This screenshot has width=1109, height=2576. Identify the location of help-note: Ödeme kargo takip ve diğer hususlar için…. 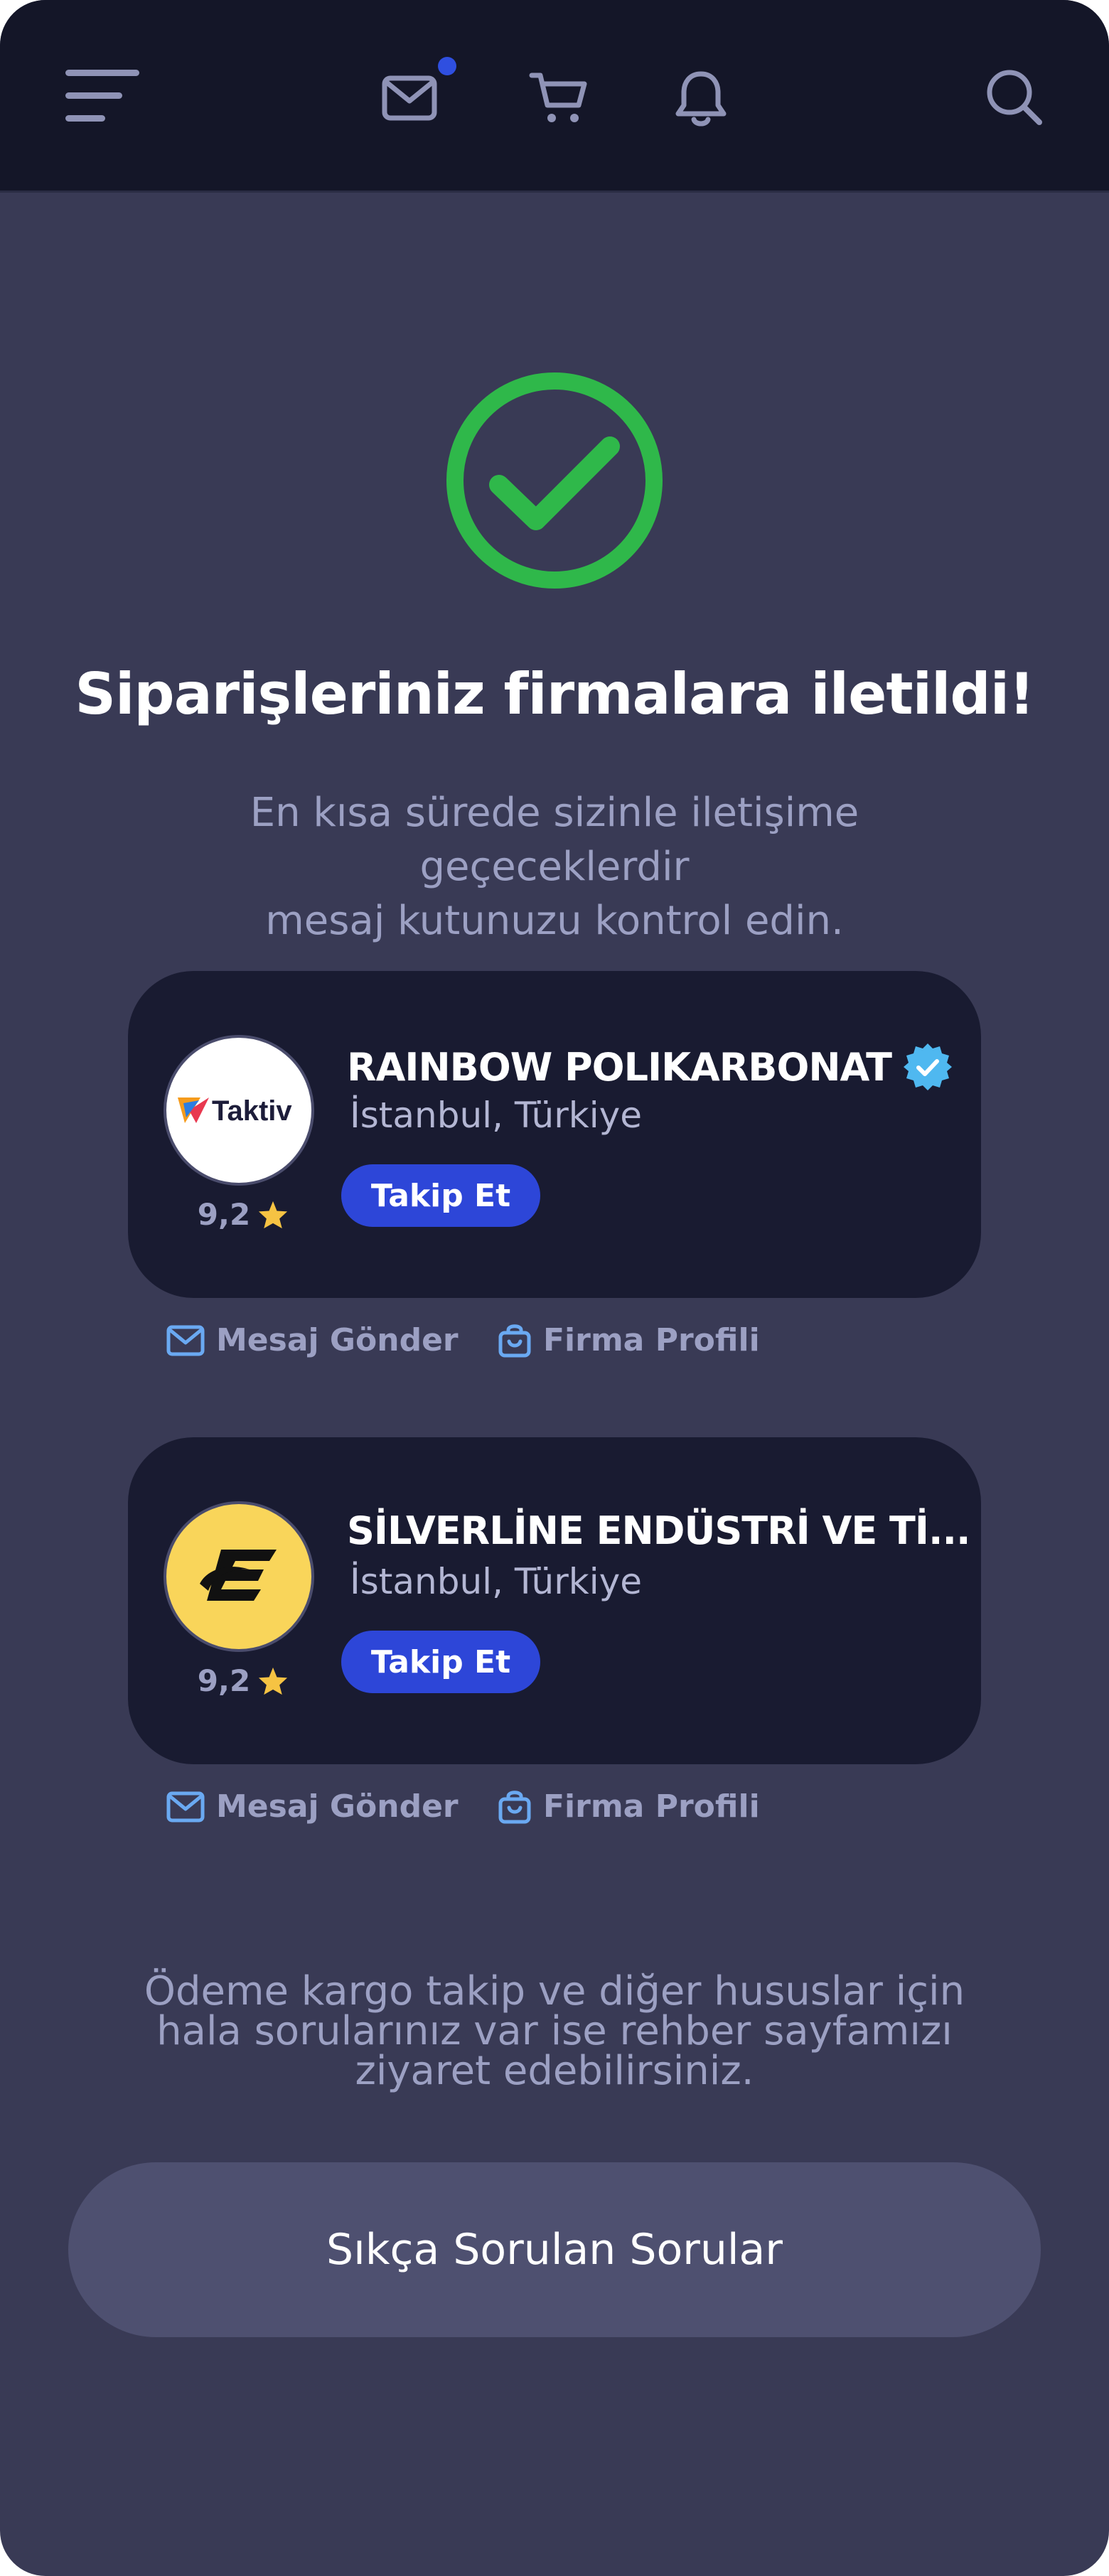
(554, 2031).